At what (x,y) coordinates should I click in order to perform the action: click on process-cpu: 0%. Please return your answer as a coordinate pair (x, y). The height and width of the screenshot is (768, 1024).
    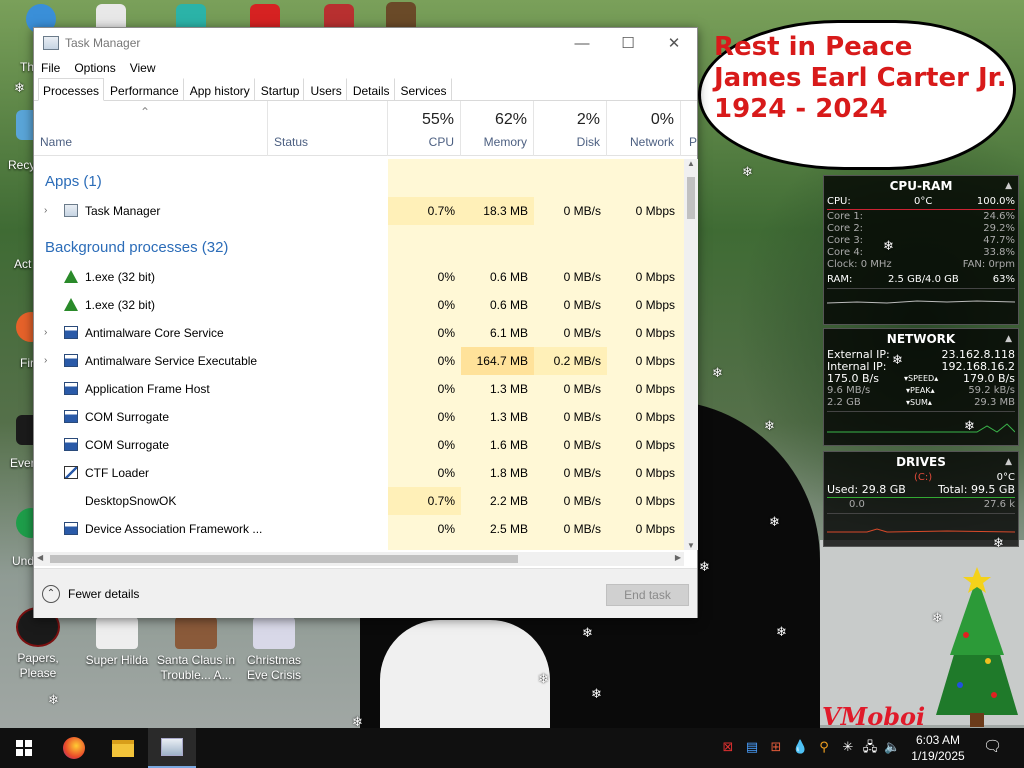
    Looking at the image, I should click on (446, 417).